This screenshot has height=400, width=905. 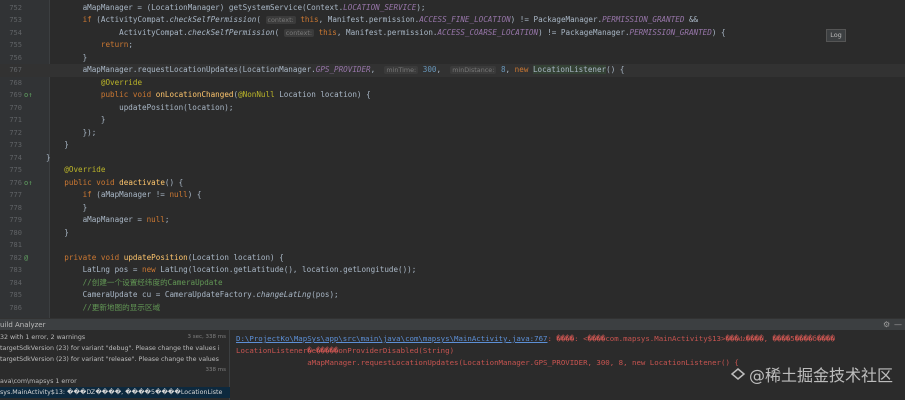 What do you see at coordinates (115, 370) in the screenshot?
I see `build-tree-item: 338 ms` at bounding box center [115, 370].